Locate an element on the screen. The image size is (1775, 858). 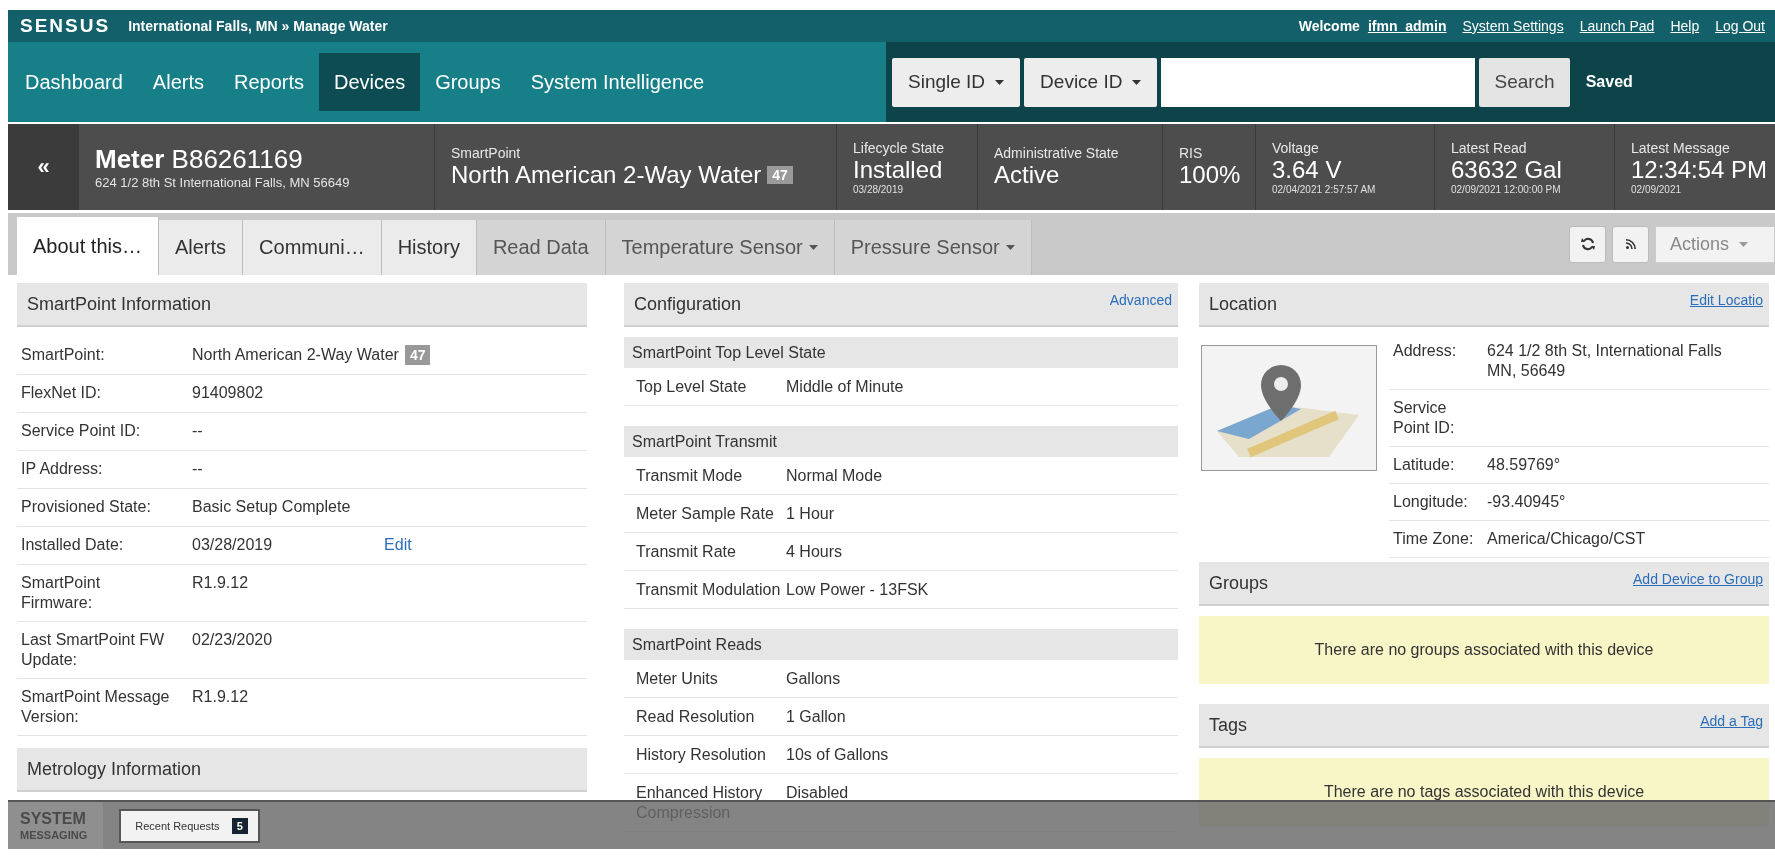
tab: History is located at coordinates (429, 247).